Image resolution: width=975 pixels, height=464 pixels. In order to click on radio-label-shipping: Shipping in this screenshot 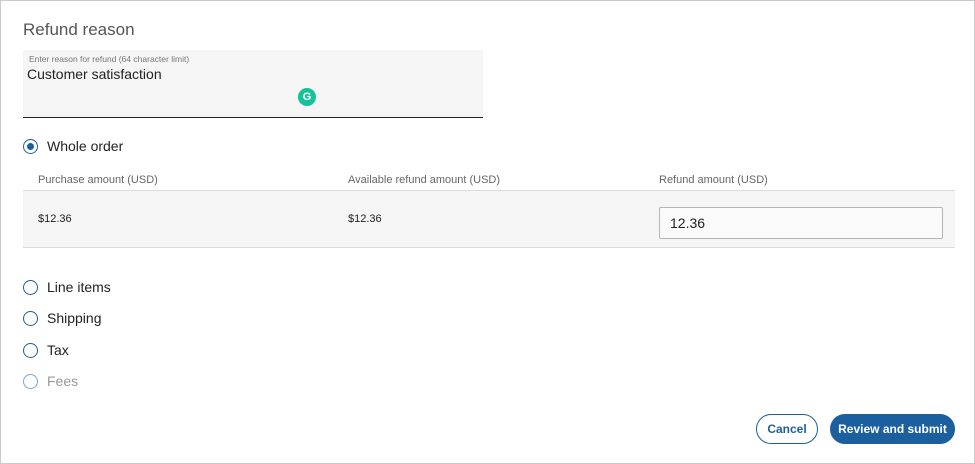, I will do `click(74, 318)`.